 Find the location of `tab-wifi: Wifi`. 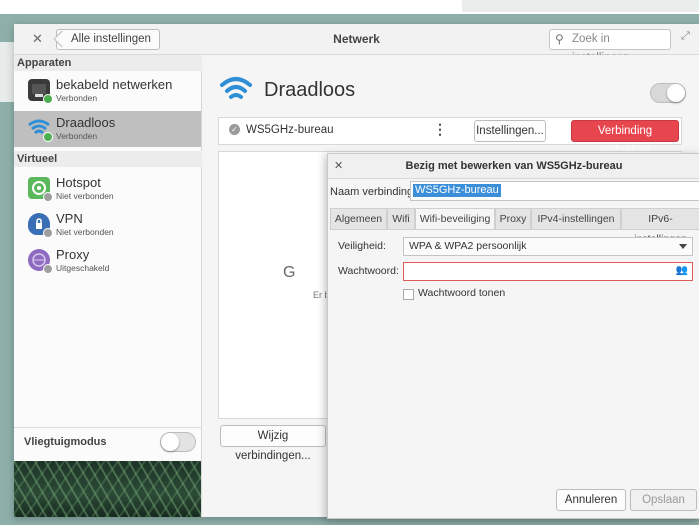

tab-wifi: Wifi is located at coordinates (401, 219).